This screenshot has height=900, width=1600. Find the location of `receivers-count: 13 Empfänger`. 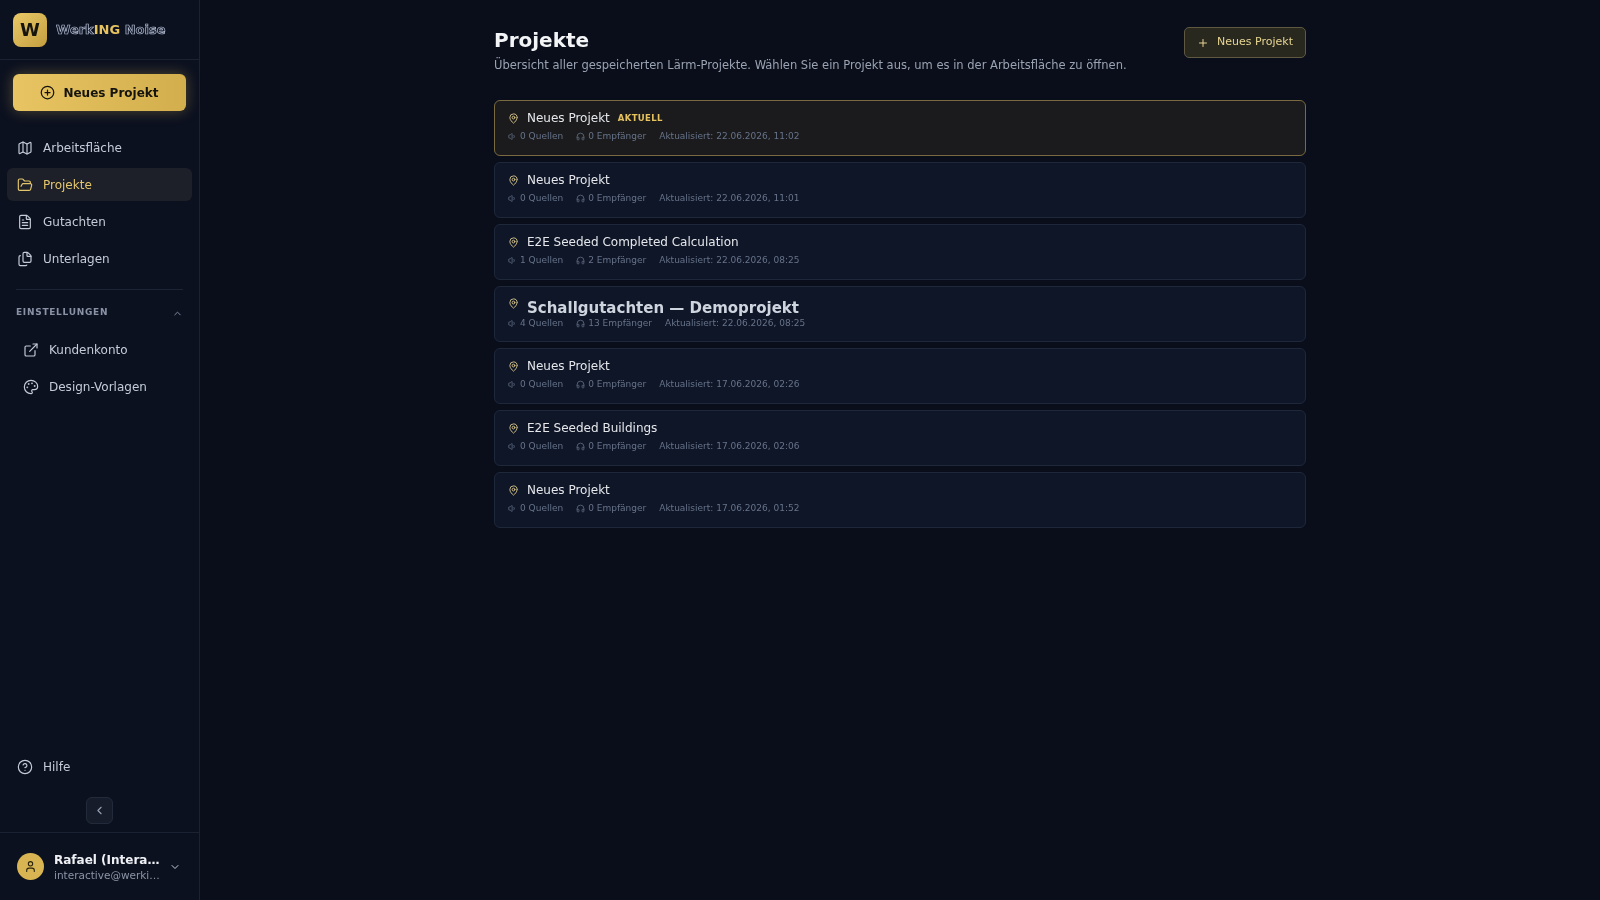

receivers-count: 13 Empfänger is located at coordinates (620, 323).